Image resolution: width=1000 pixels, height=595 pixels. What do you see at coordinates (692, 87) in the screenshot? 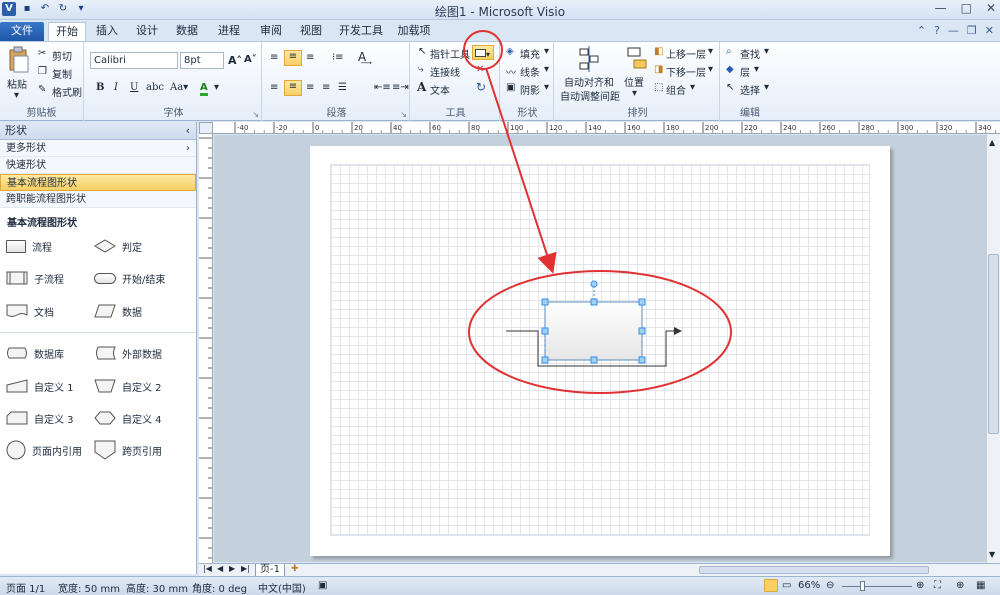
I see `group-dropdown-icon: ▾` at bounding box center [692, 87].